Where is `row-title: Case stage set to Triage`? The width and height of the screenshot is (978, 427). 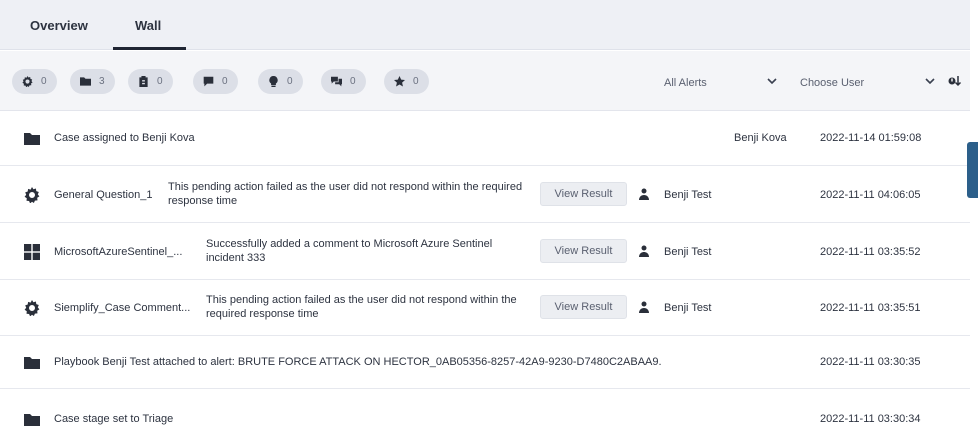
row-title: Case stage set to Triage is located at coordinates (114, 419).